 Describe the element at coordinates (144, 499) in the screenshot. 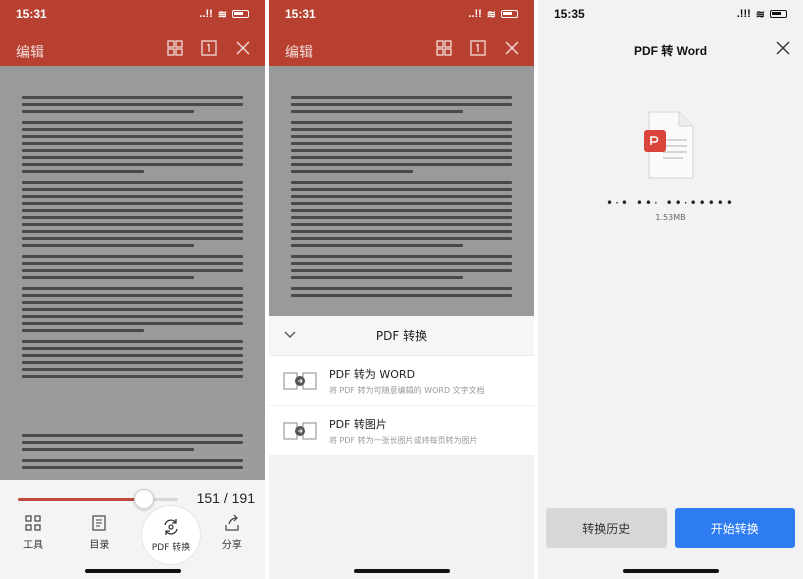

I see `page-slider-thumb` at that location.